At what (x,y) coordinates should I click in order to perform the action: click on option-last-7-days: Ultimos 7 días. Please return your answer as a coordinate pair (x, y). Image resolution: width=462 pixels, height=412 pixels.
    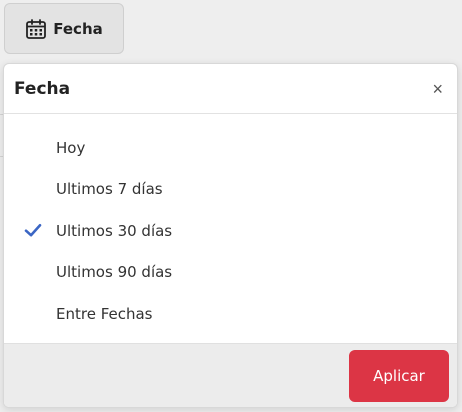
    Looking at the image, I should click on (230, 190).